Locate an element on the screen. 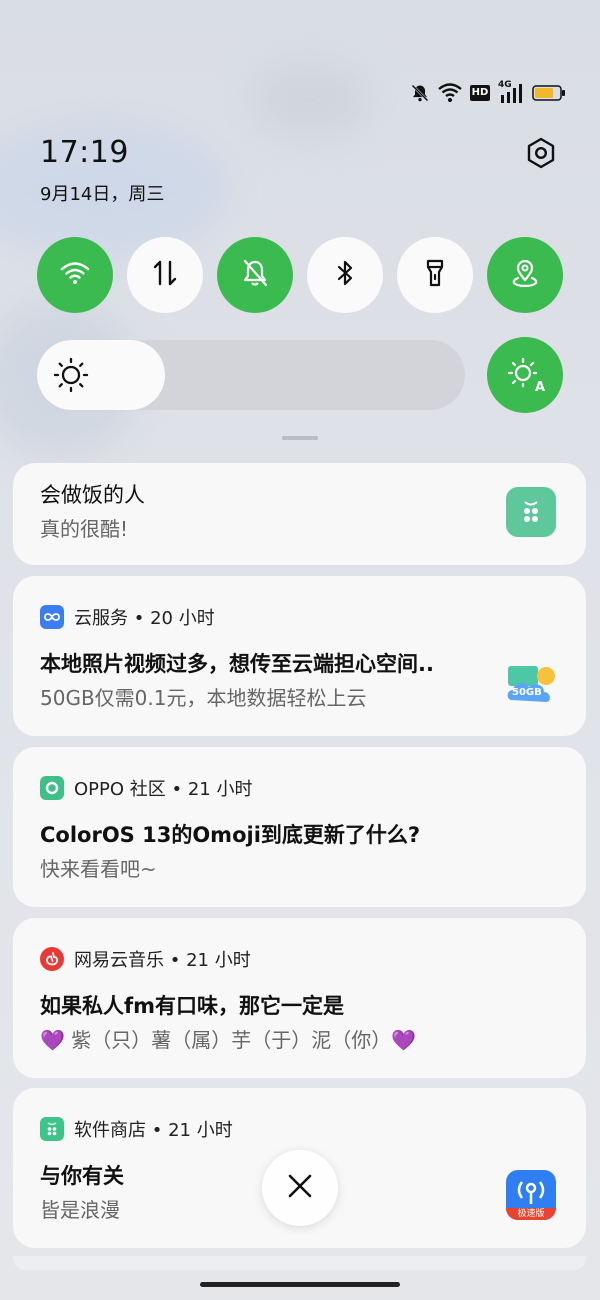  auto-label: A is located at coordinates (539, 387).